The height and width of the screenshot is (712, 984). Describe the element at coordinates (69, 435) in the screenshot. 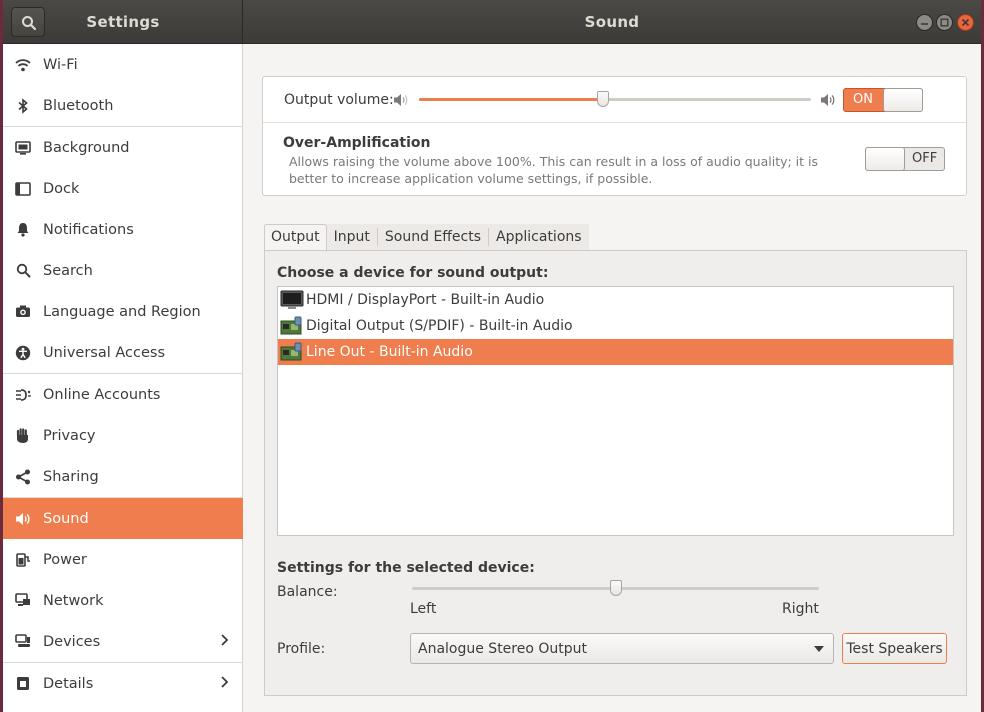

I see `sidebar-item-label: Privacy` at that location.